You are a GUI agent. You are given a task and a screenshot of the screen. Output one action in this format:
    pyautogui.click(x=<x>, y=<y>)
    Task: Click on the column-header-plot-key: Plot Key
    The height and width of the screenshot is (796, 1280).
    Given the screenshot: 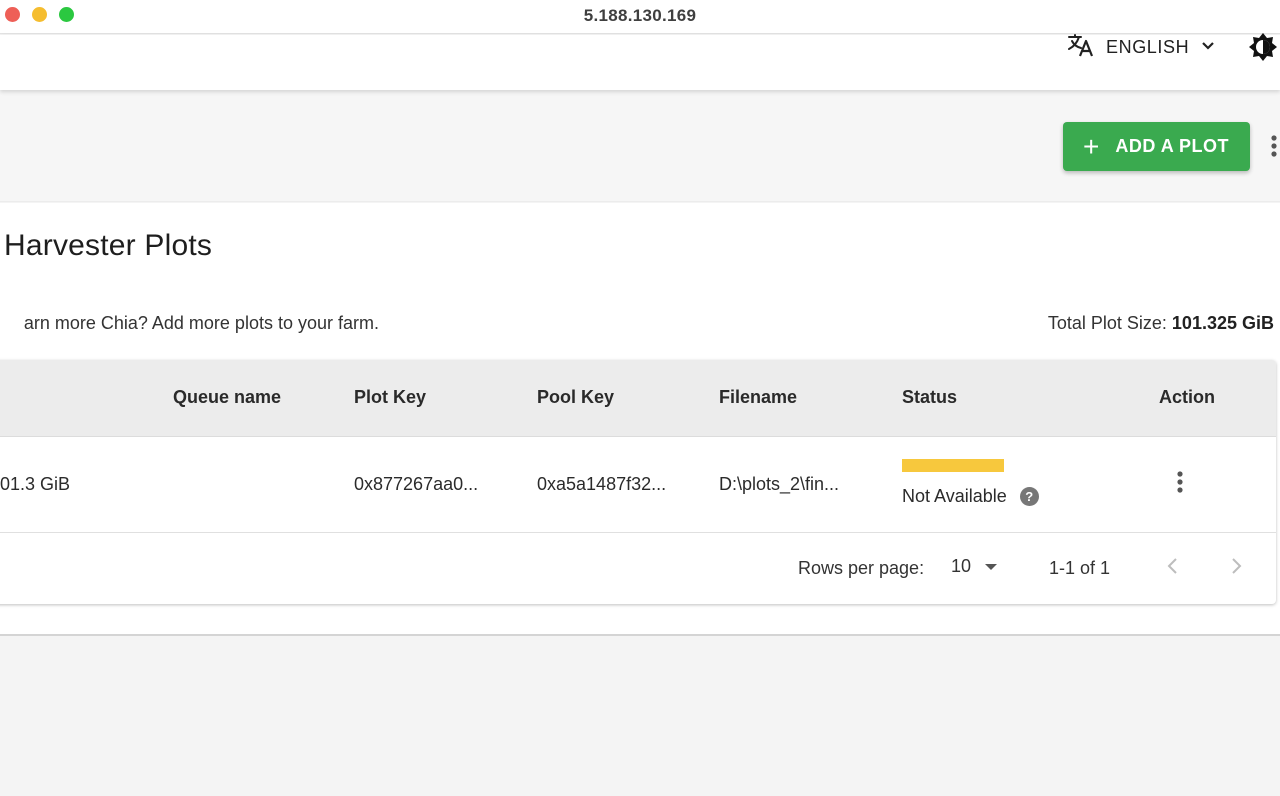 What is the action you would take?
    pyautogui.click(x=390, y=397)
    